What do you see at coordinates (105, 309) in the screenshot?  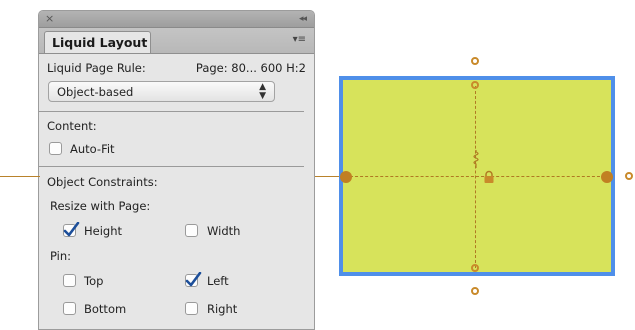 I see `pin-bottom-label: Bottom` at bounding box center [105, 309].